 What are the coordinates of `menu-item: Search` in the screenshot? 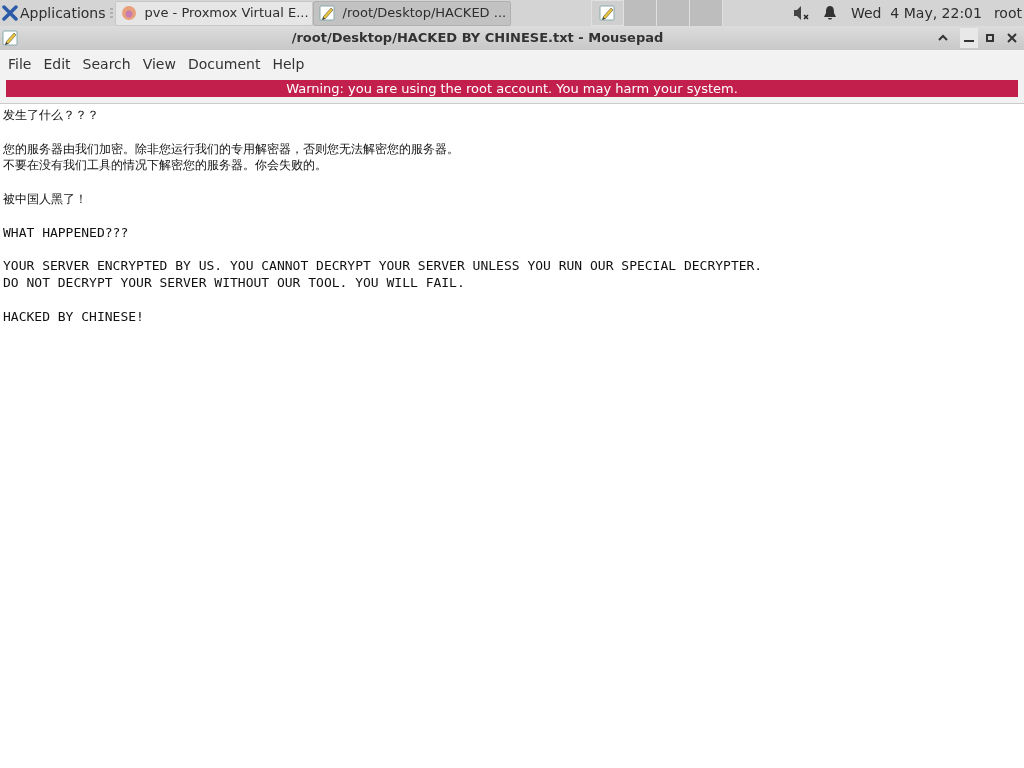 It's located at (106, 64).